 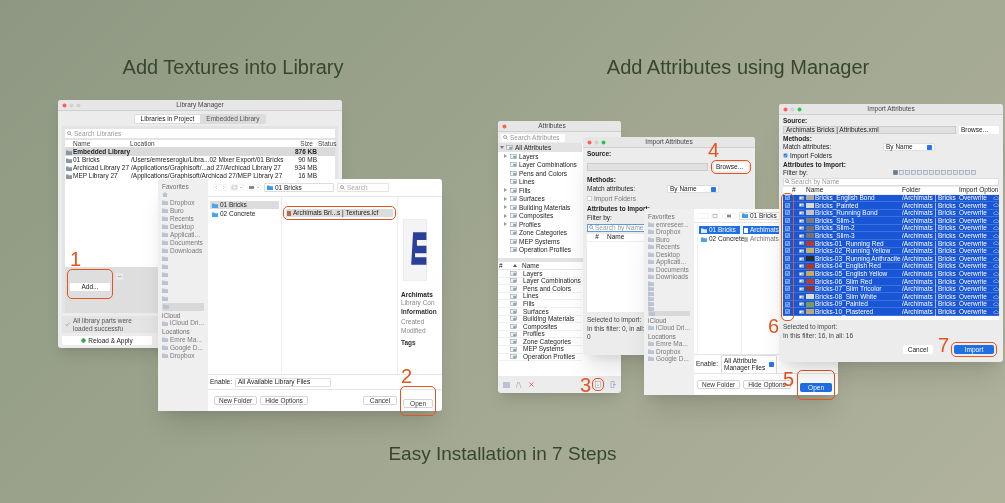 I want to click on step-number: 7, so click(x=944, y=345).